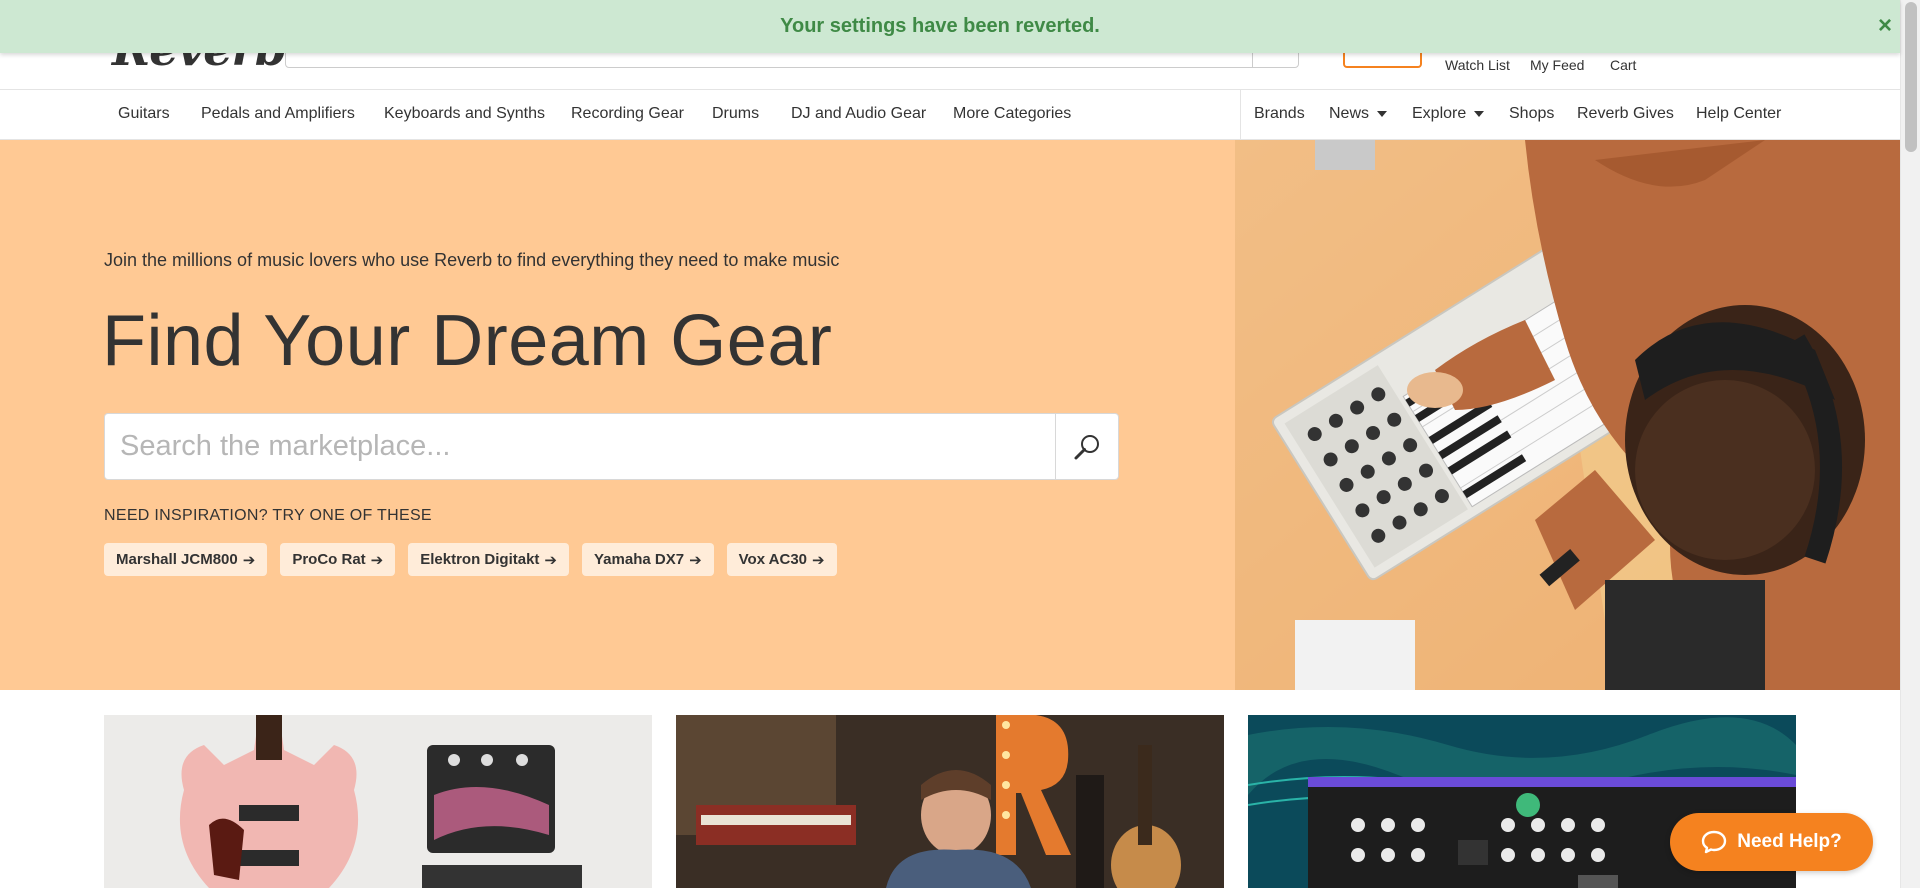 This screenshot has height=888, width=1920. I want to click on nav-keyboards-synths: Keyboards and Synths, so click(464, 114).